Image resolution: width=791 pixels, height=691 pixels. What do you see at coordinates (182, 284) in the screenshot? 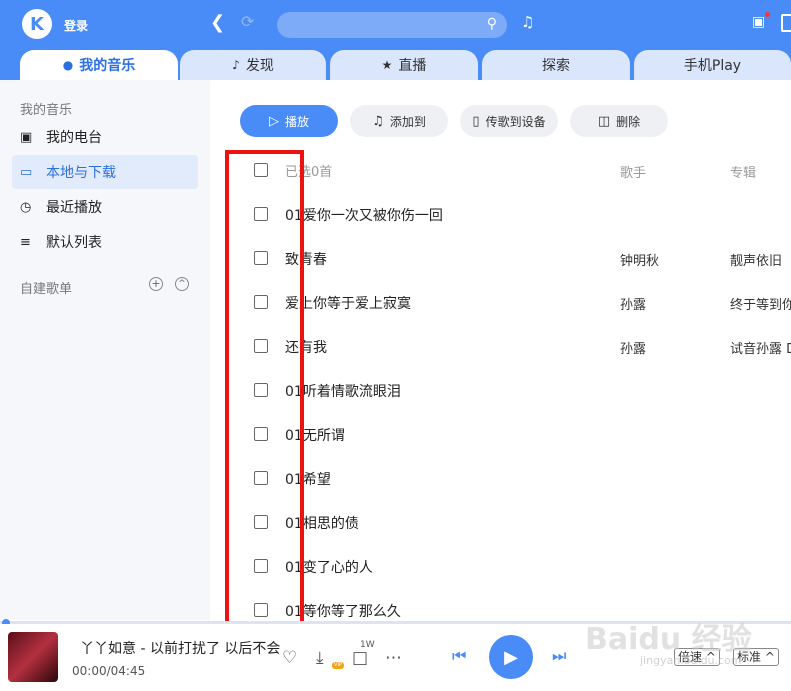
I see `chevron-up-icon: ^` at bounding box center [182, 284].